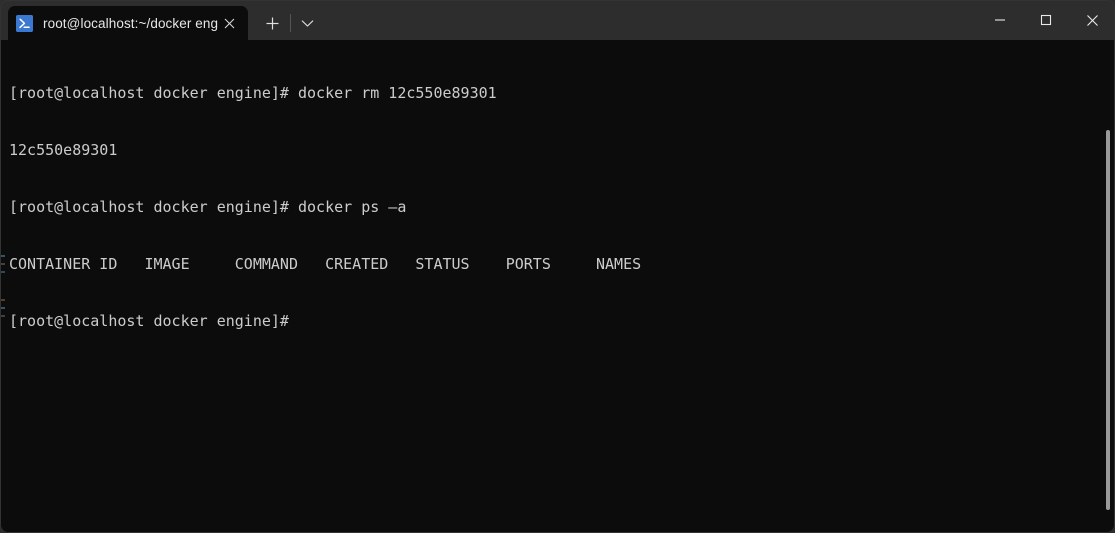 The height and width of the screenshot is (533, 1115). Describe the element at coordinates (307, 23) in the screenshot. I see `chevron-down-icon` at that location.